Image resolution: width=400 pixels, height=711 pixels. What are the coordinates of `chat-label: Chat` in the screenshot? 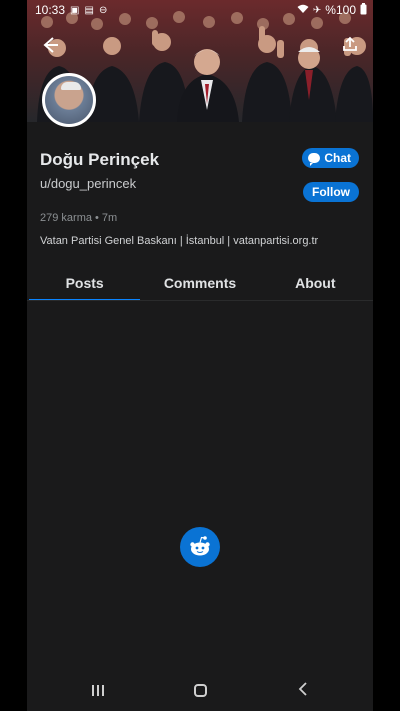 It's located at (337, 158).